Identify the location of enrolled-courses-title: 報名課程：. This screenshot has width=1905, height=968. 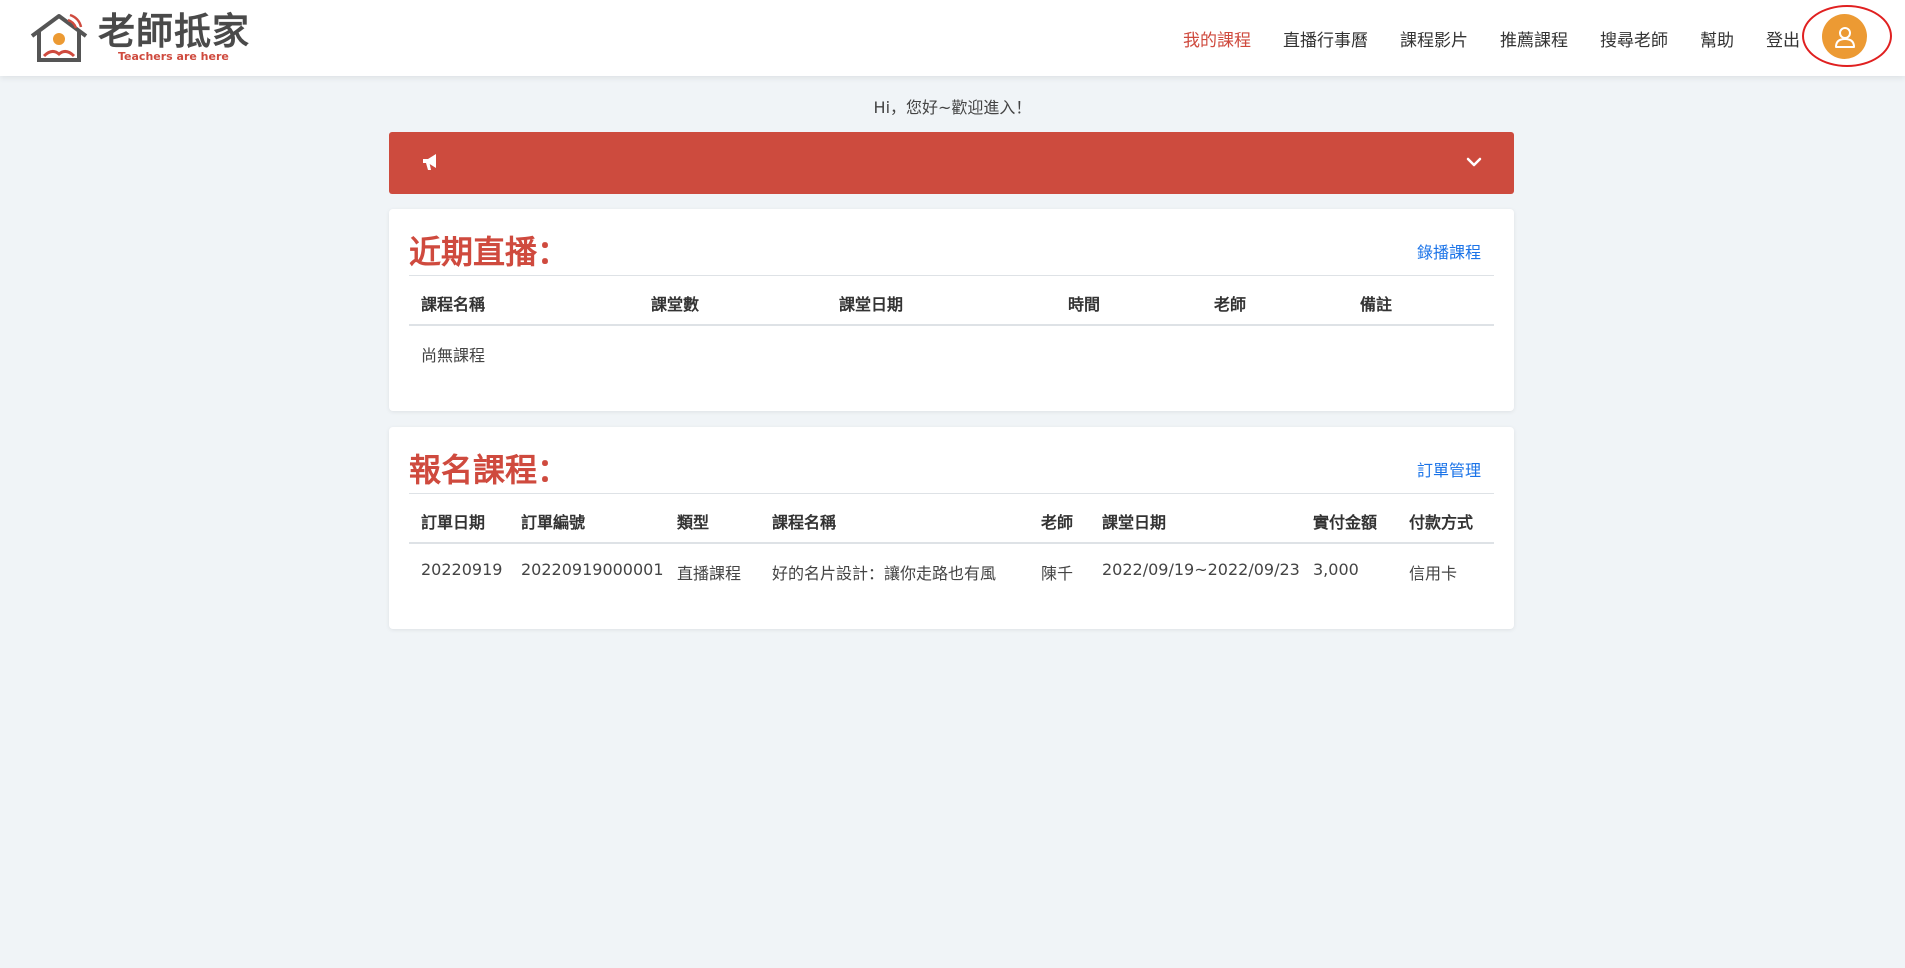
(489, 470).